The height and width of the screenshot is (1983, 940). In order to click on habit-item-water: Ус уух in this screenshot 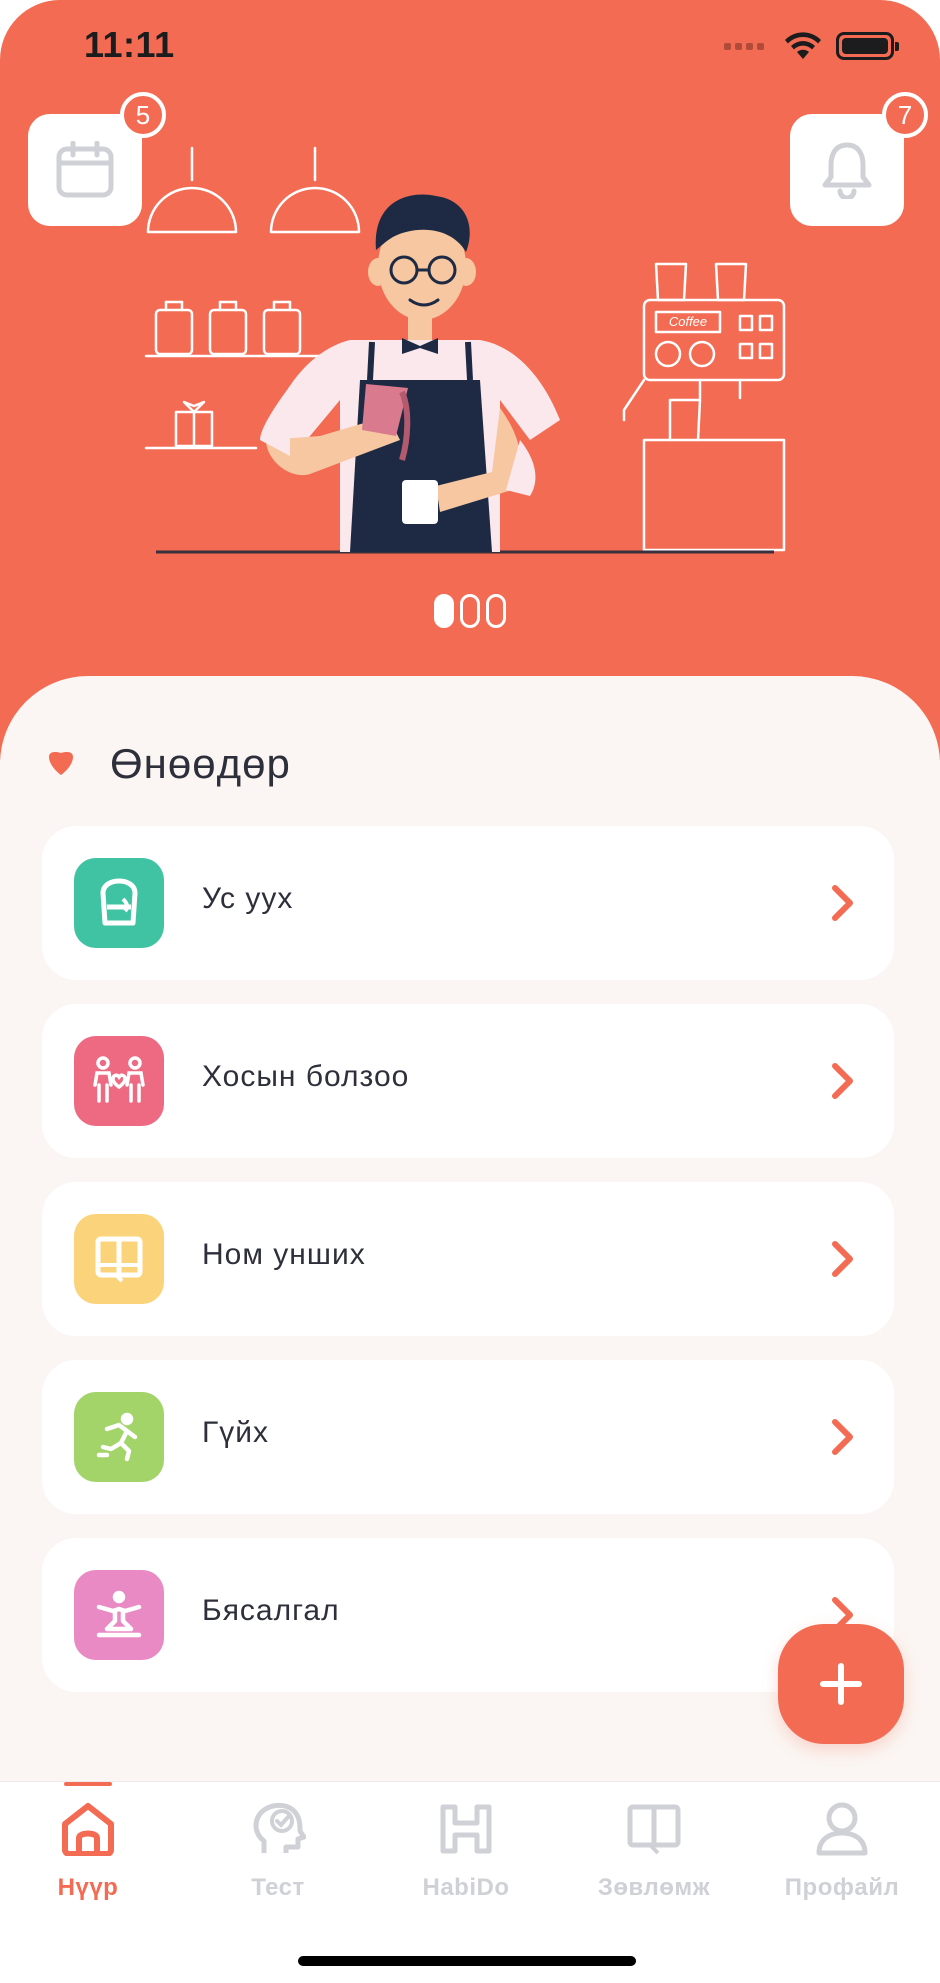, I will do `click(468, 903)`.